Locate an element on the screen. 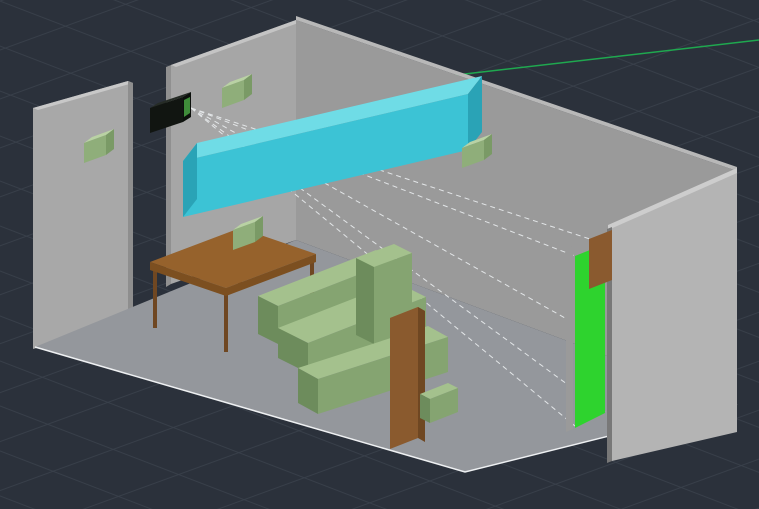 The height and width of the screenshot is (509, 759). left-wall-panel is located at coordinates (83, 215).